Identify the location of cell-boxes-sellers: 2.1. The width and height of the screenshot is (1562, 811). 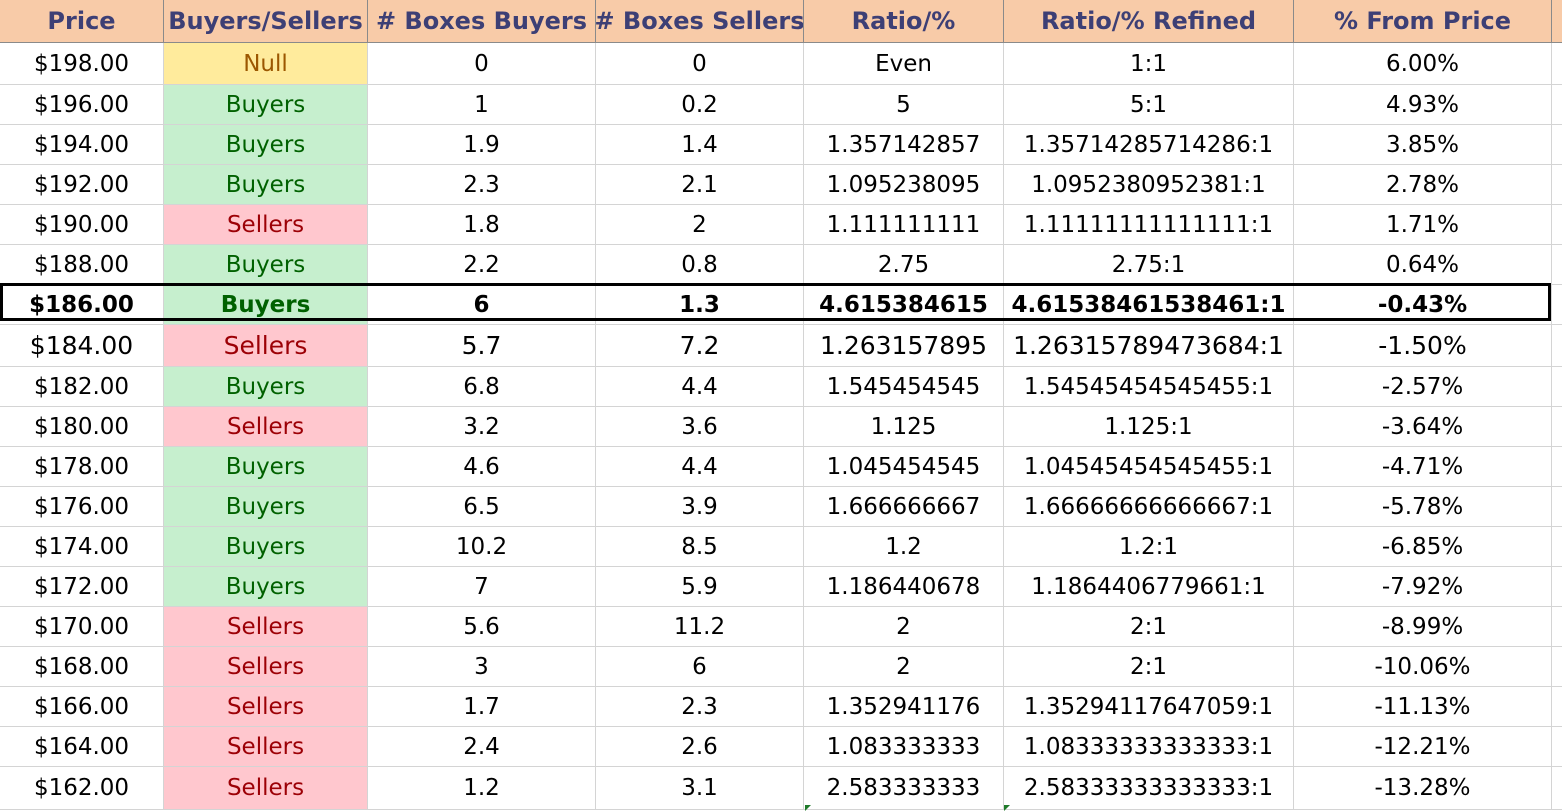
(700, 185).